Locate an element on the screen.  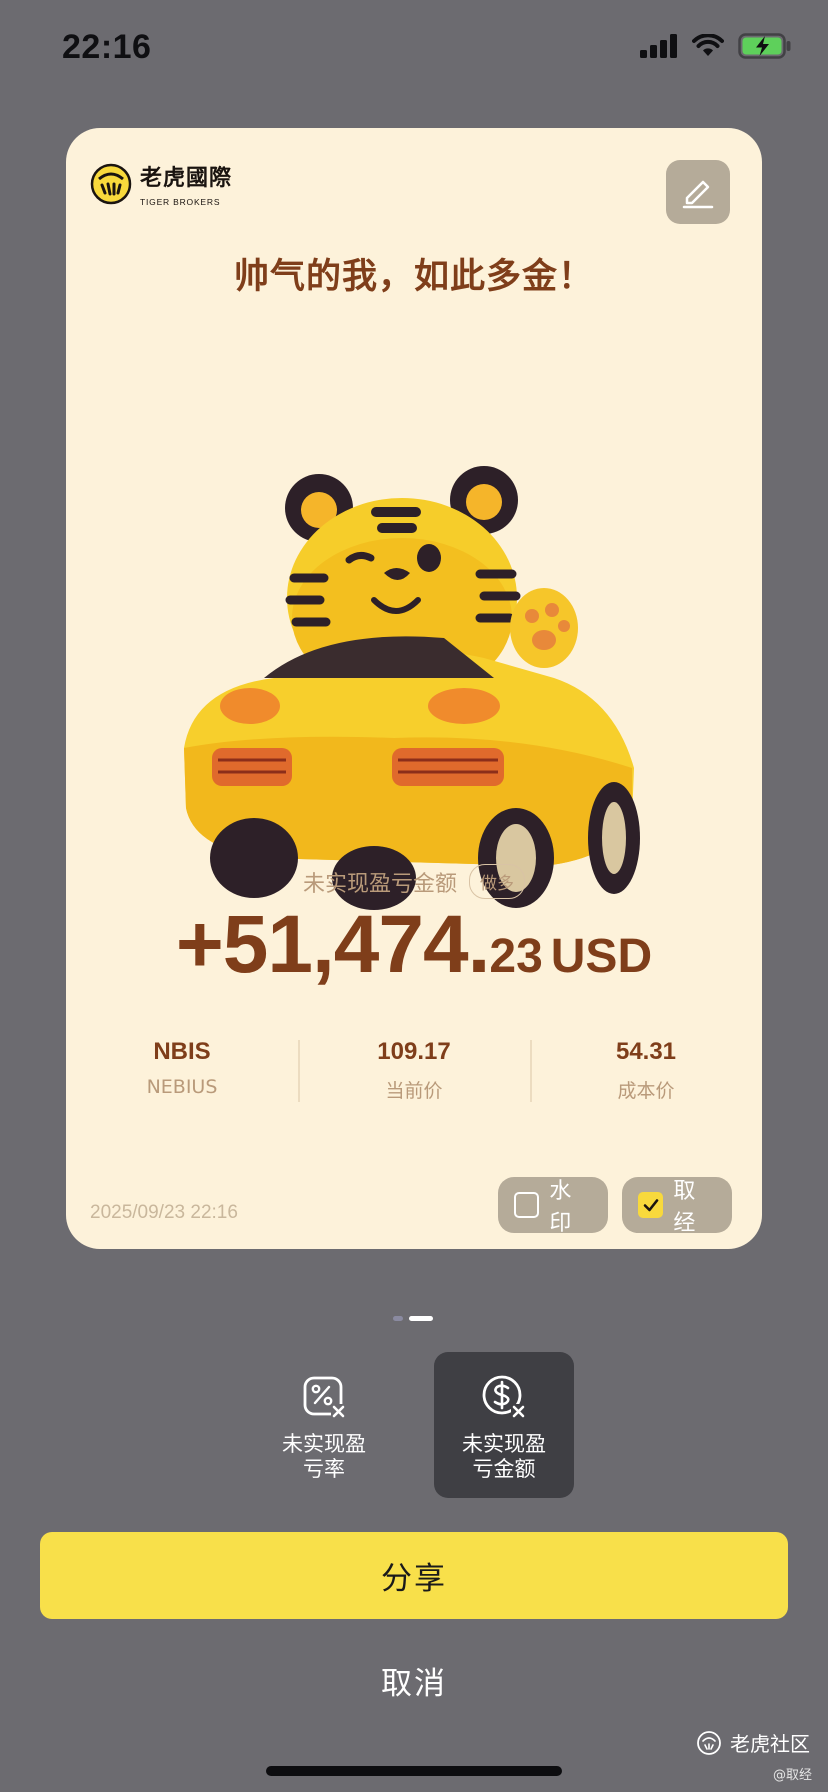
card-slogan: 帅气的我，如此多金！ is located at coordinates (413, 277).